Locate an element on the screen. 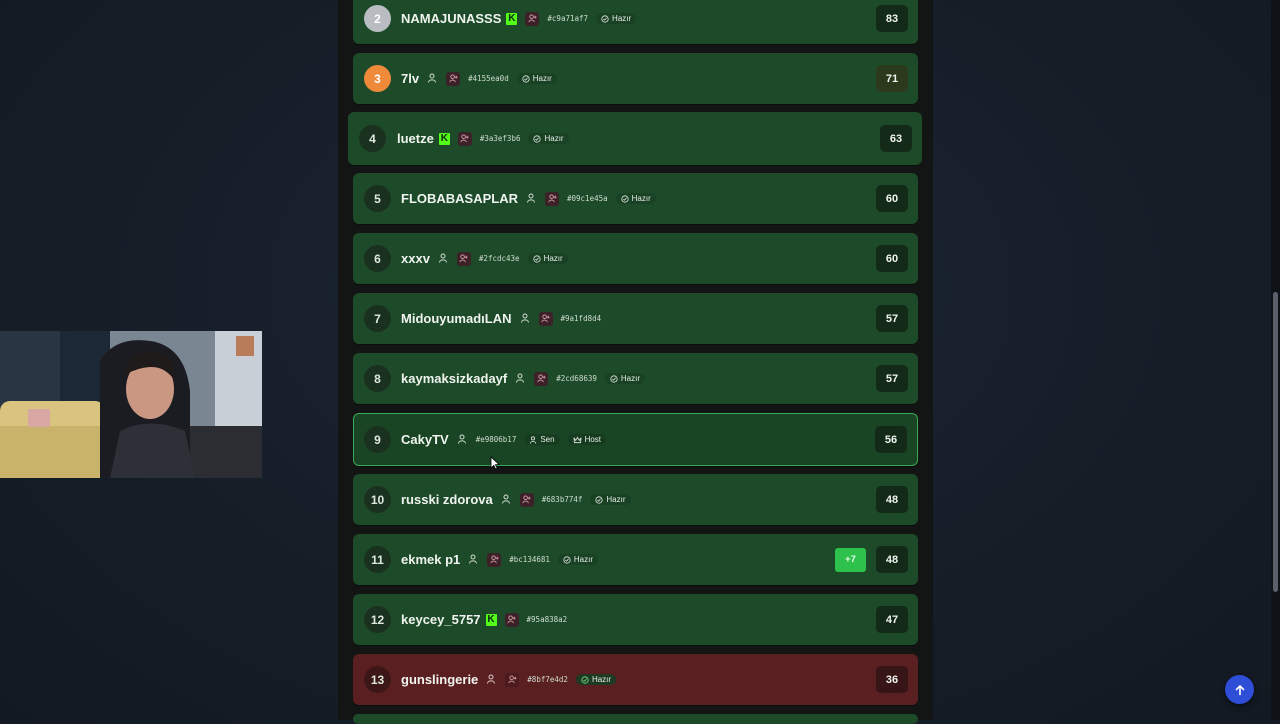  score: 57 is located at coordinates (892, 378).